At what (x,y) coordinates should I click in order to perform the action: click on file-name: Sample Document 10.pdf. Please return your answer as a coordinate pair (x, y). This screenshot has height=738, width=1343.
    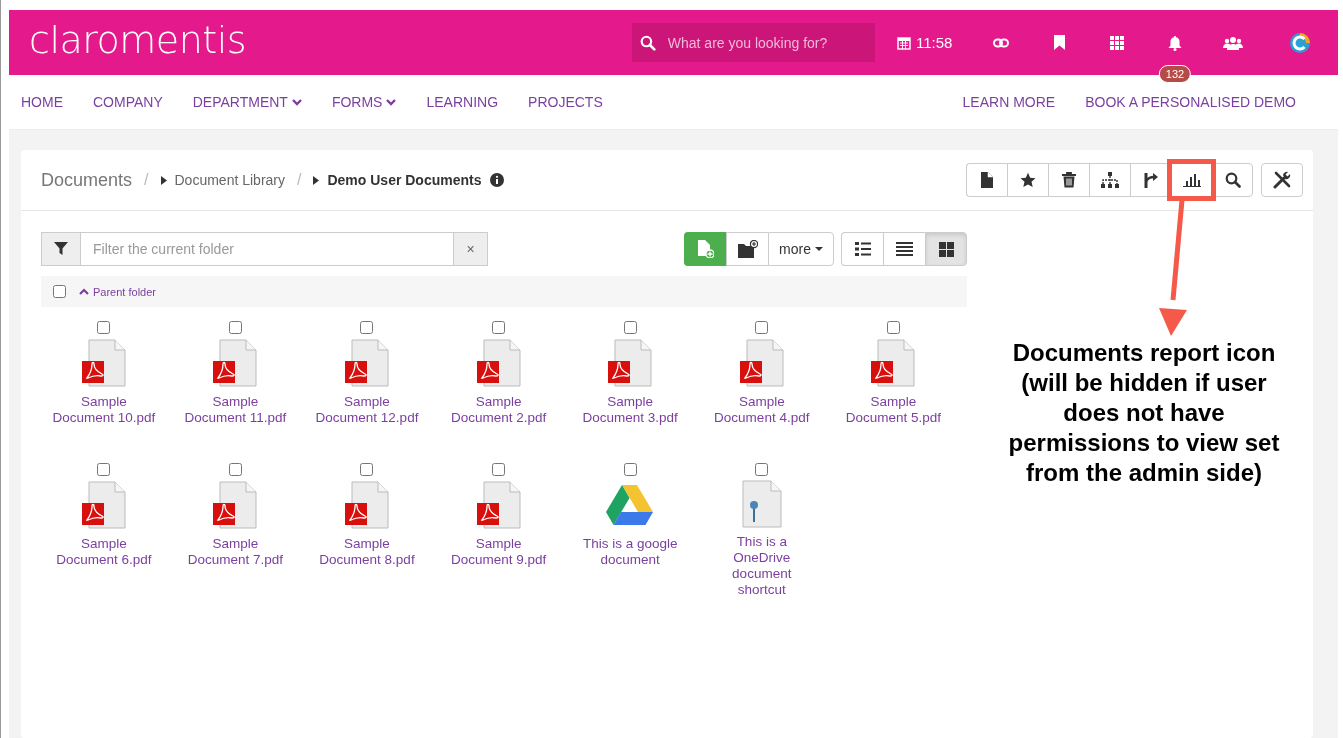
    Looking at the image, I should click on (103, 410).